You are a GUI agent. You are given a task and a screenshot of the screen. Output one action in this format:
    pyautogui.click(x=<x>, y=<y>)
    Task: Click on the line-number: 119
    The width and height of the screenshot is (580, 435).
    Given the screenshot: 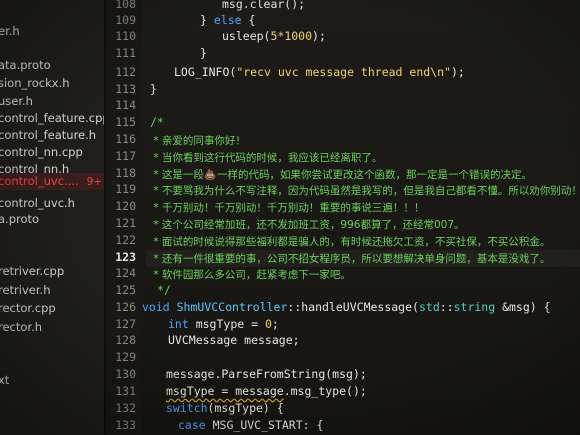 What is the action you would take?
    pyautogui.click(x=125, y=189)
    